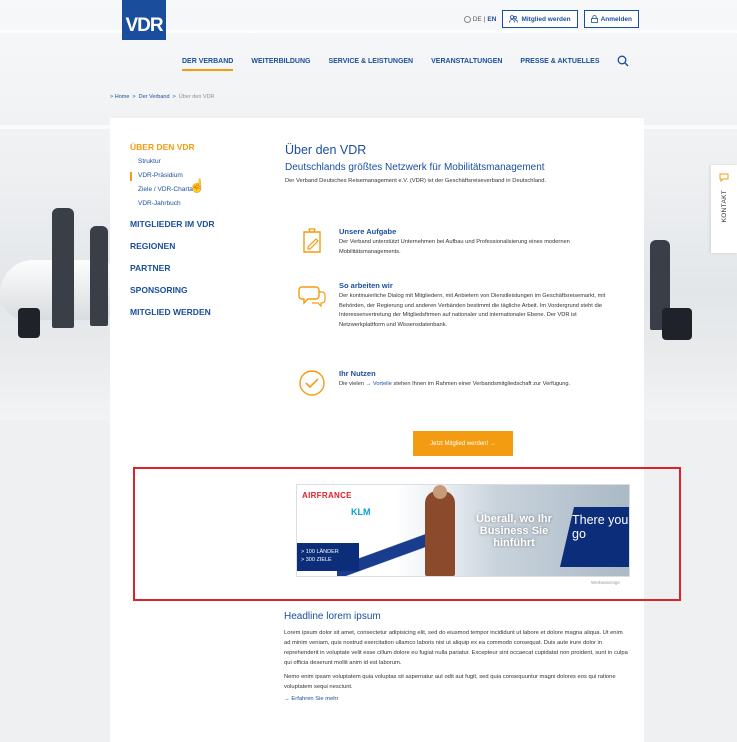 This screenshot has width=737, height=742. Describe the element at coordinates (312, 383) in the screenshot. I see `check-circle-icon` at that location.